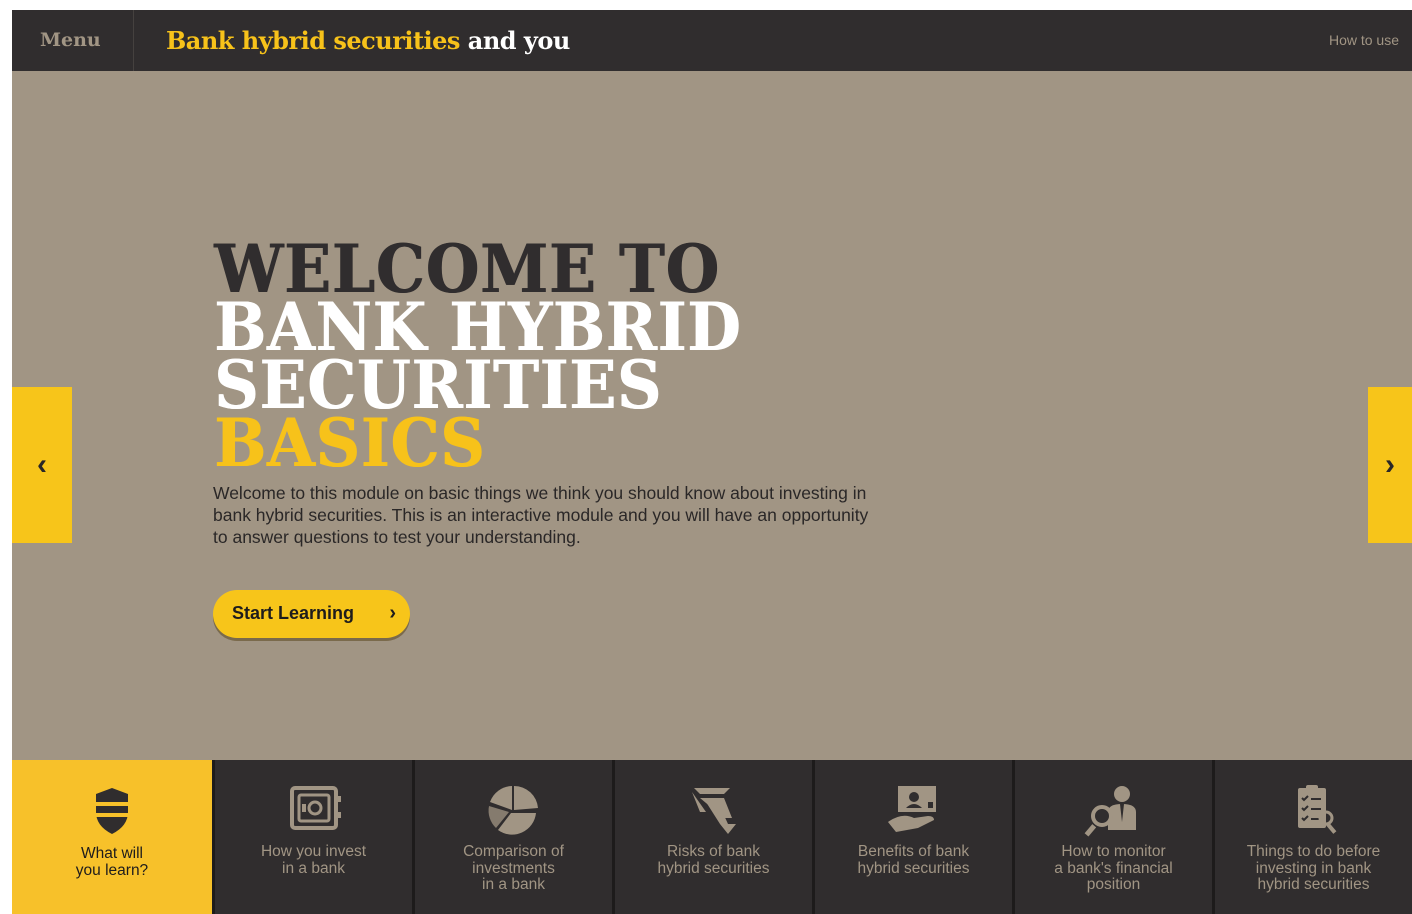  I want to click on label-line: How you invest, so click(313, 851).